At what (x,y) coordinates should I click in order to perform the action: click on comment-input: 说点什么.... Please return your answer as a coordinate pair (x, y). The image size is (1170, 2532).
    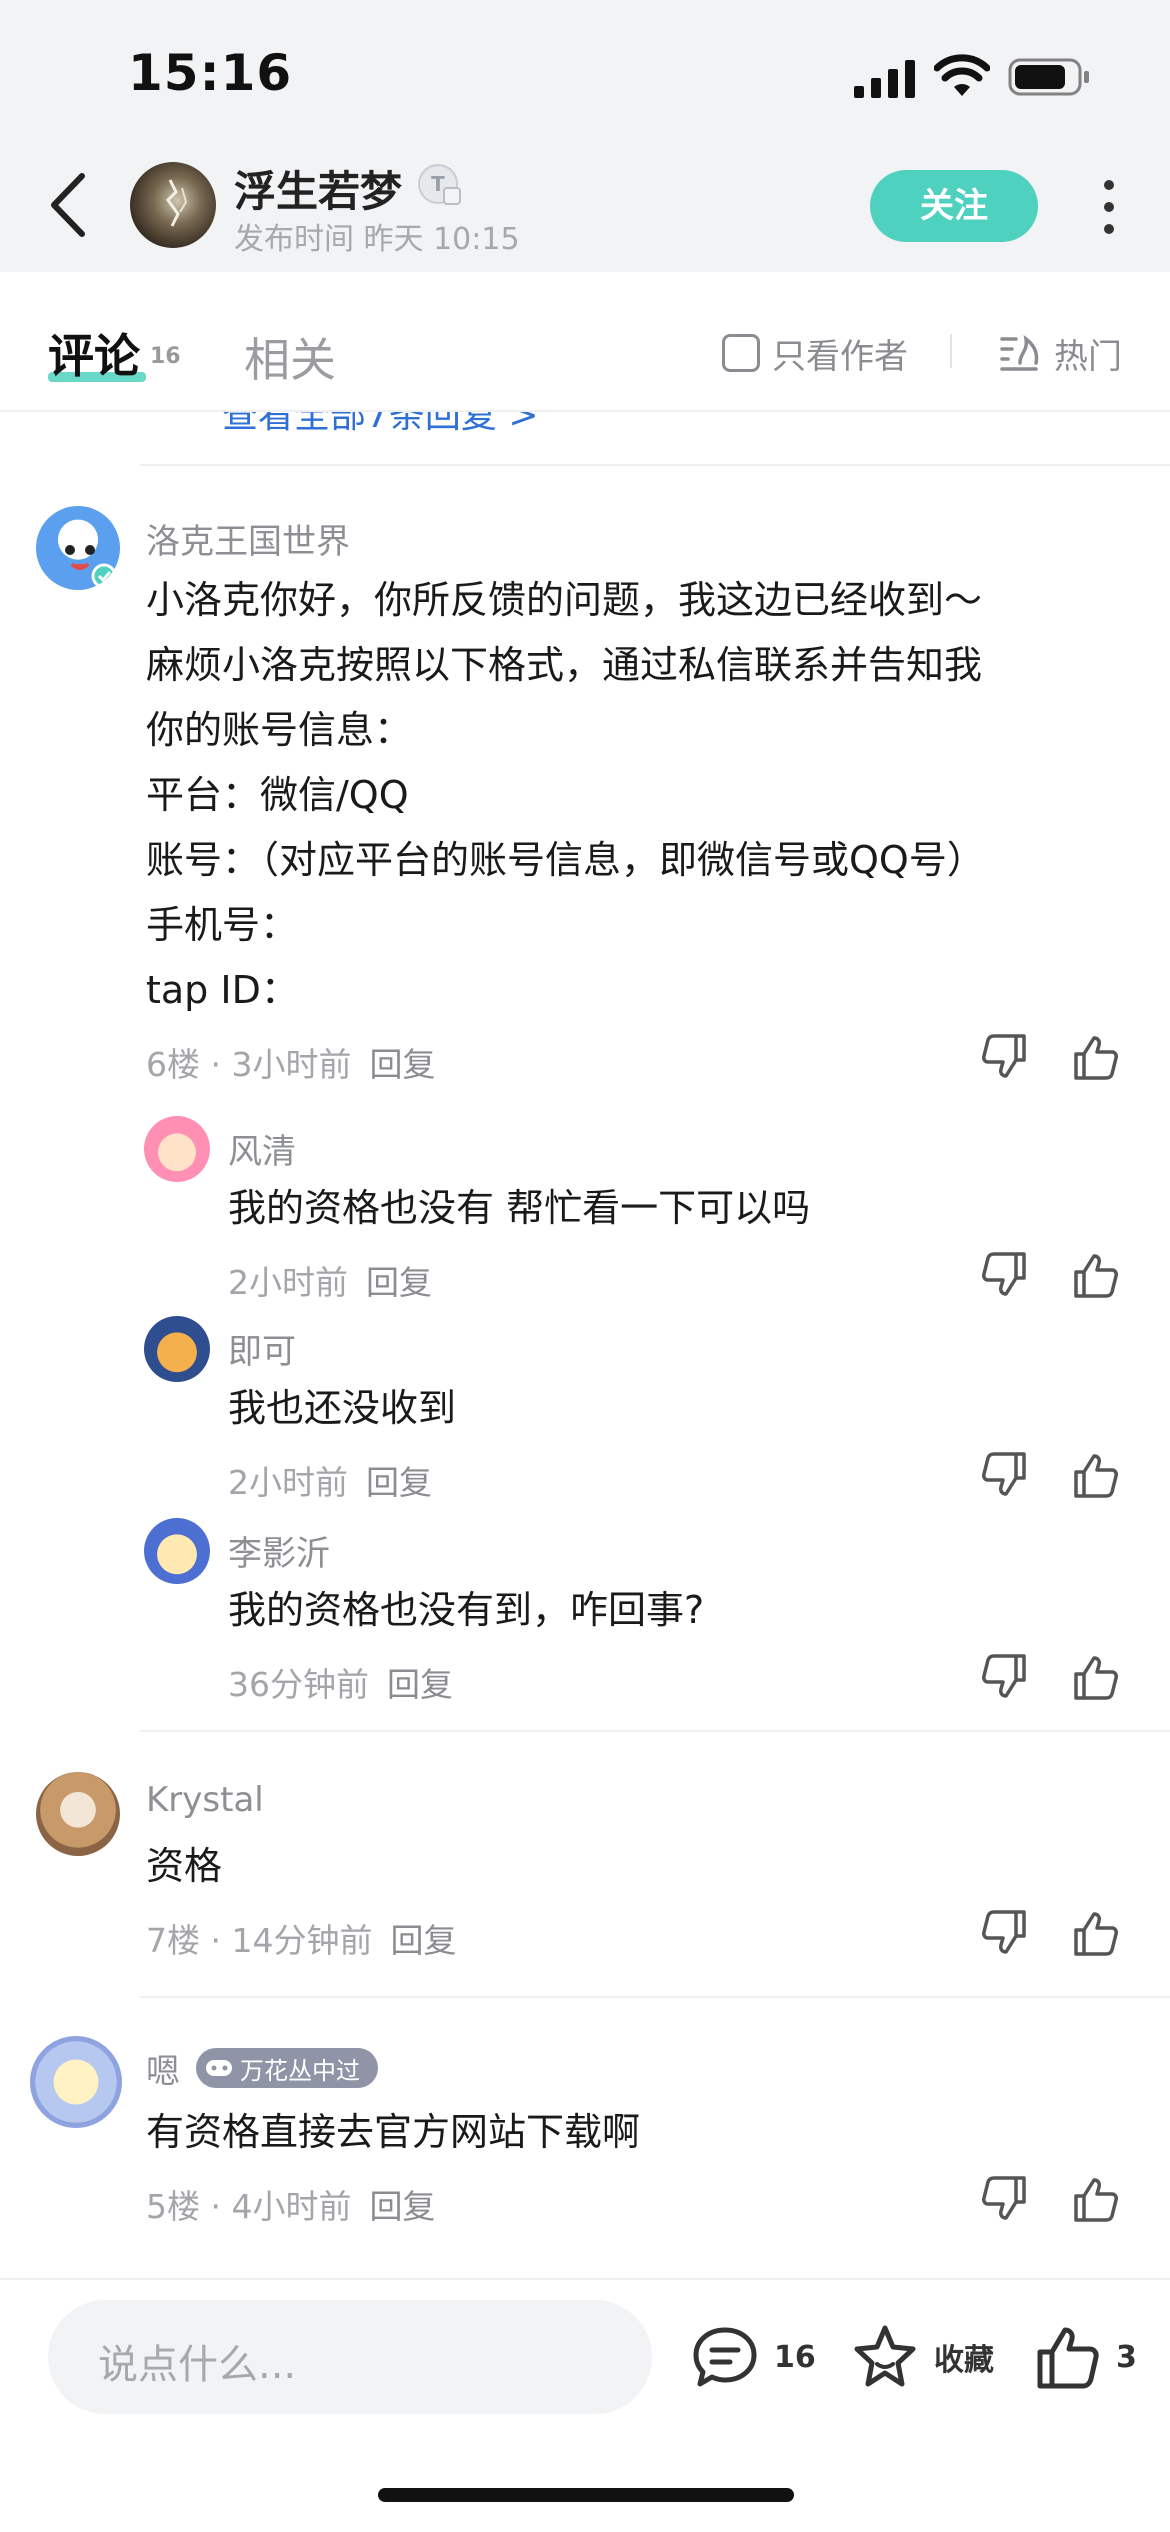
    Looking at the image, I should click on (350, 2357).